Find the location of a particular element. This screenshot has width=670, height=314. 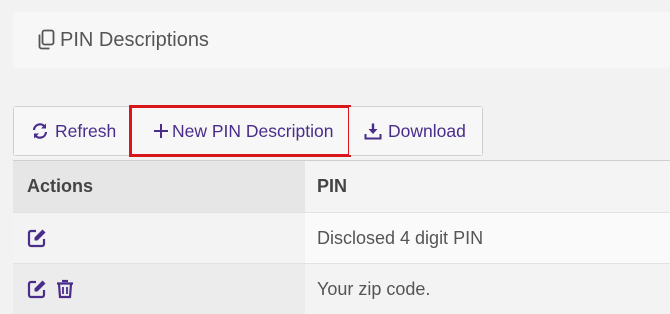

new-pin-description-button: New PIN Description is located at coordinates (240, 131).